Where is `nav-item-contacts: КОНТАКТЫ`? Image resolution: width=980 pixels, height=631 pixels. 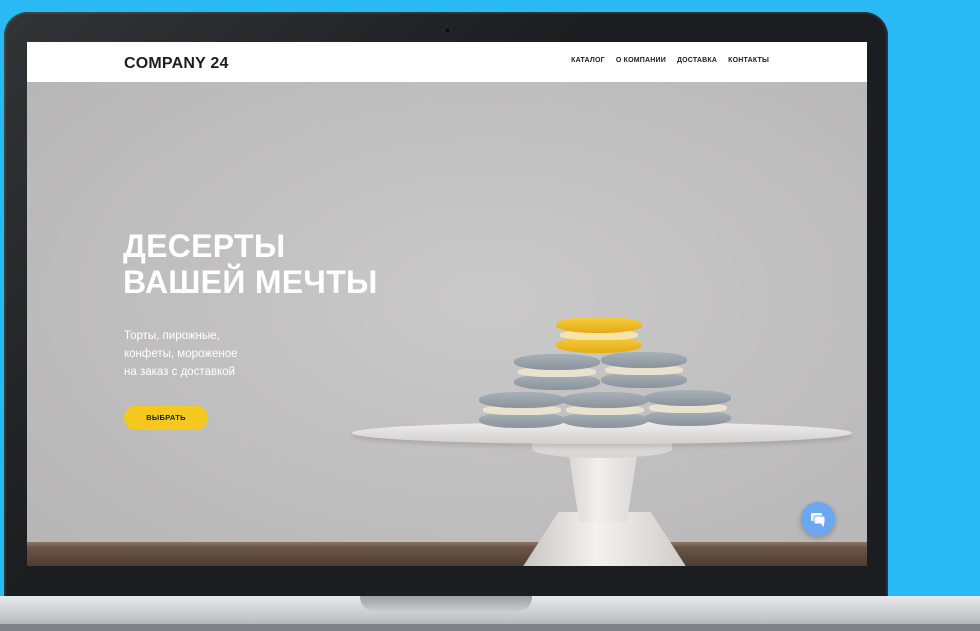 nav-item-contacts: КОНТАКТЫ is located at coordinates (748, 60).